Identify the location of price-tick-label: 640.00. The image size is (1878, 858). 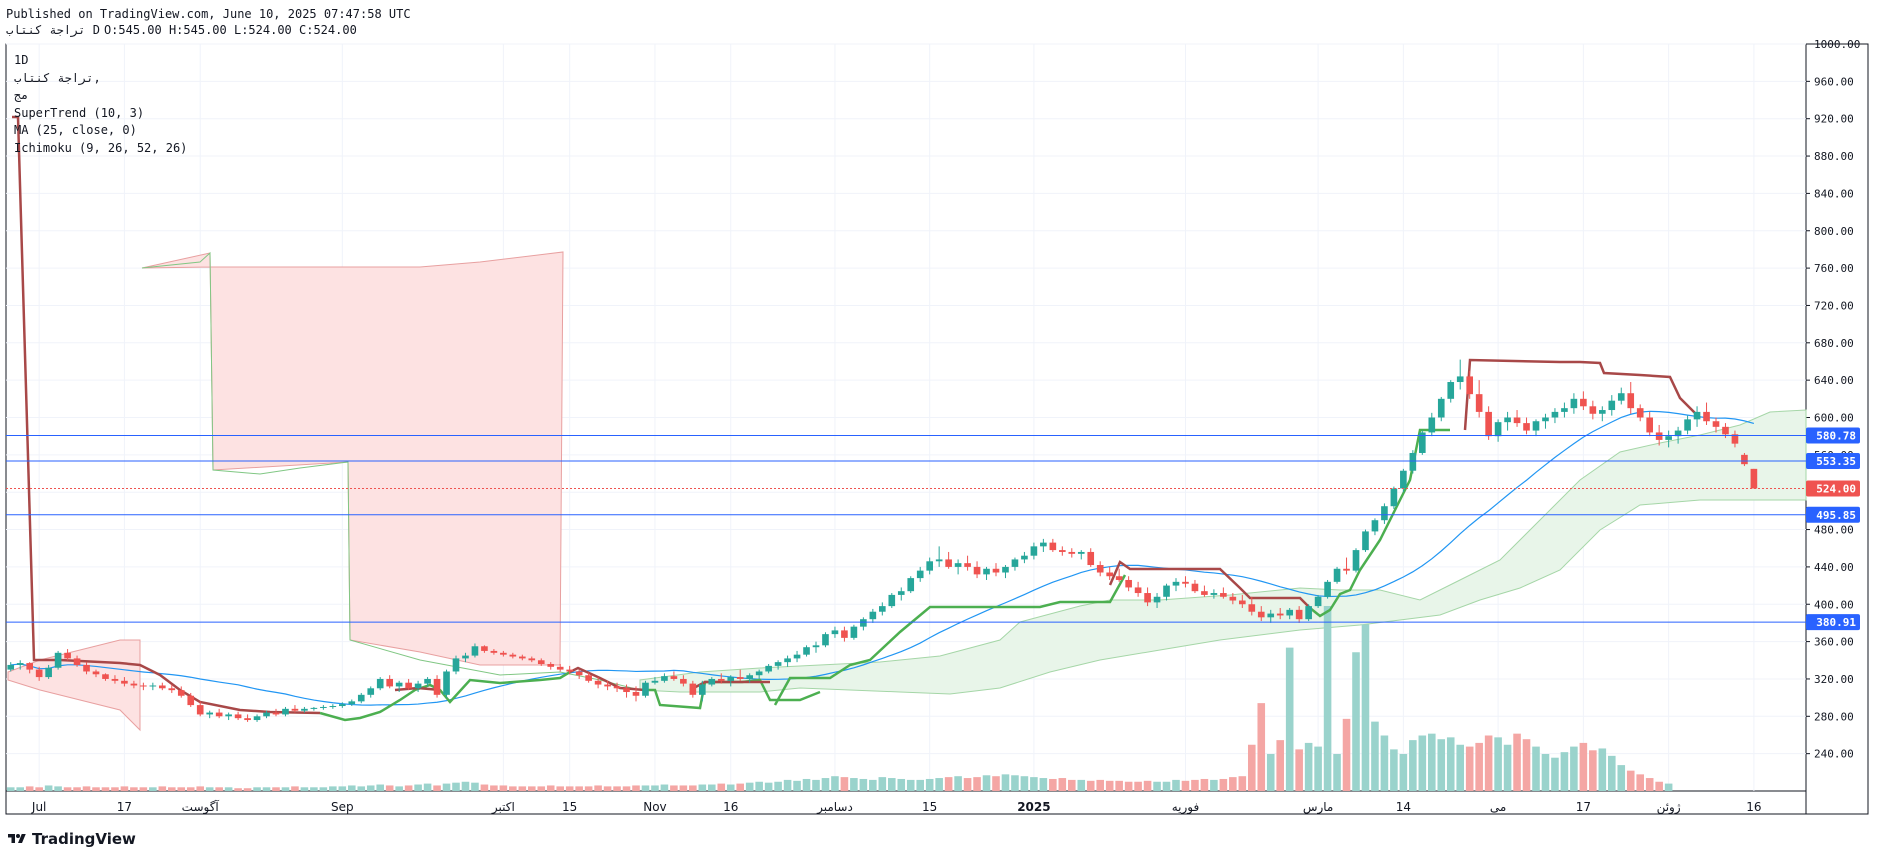
(1834, 380).